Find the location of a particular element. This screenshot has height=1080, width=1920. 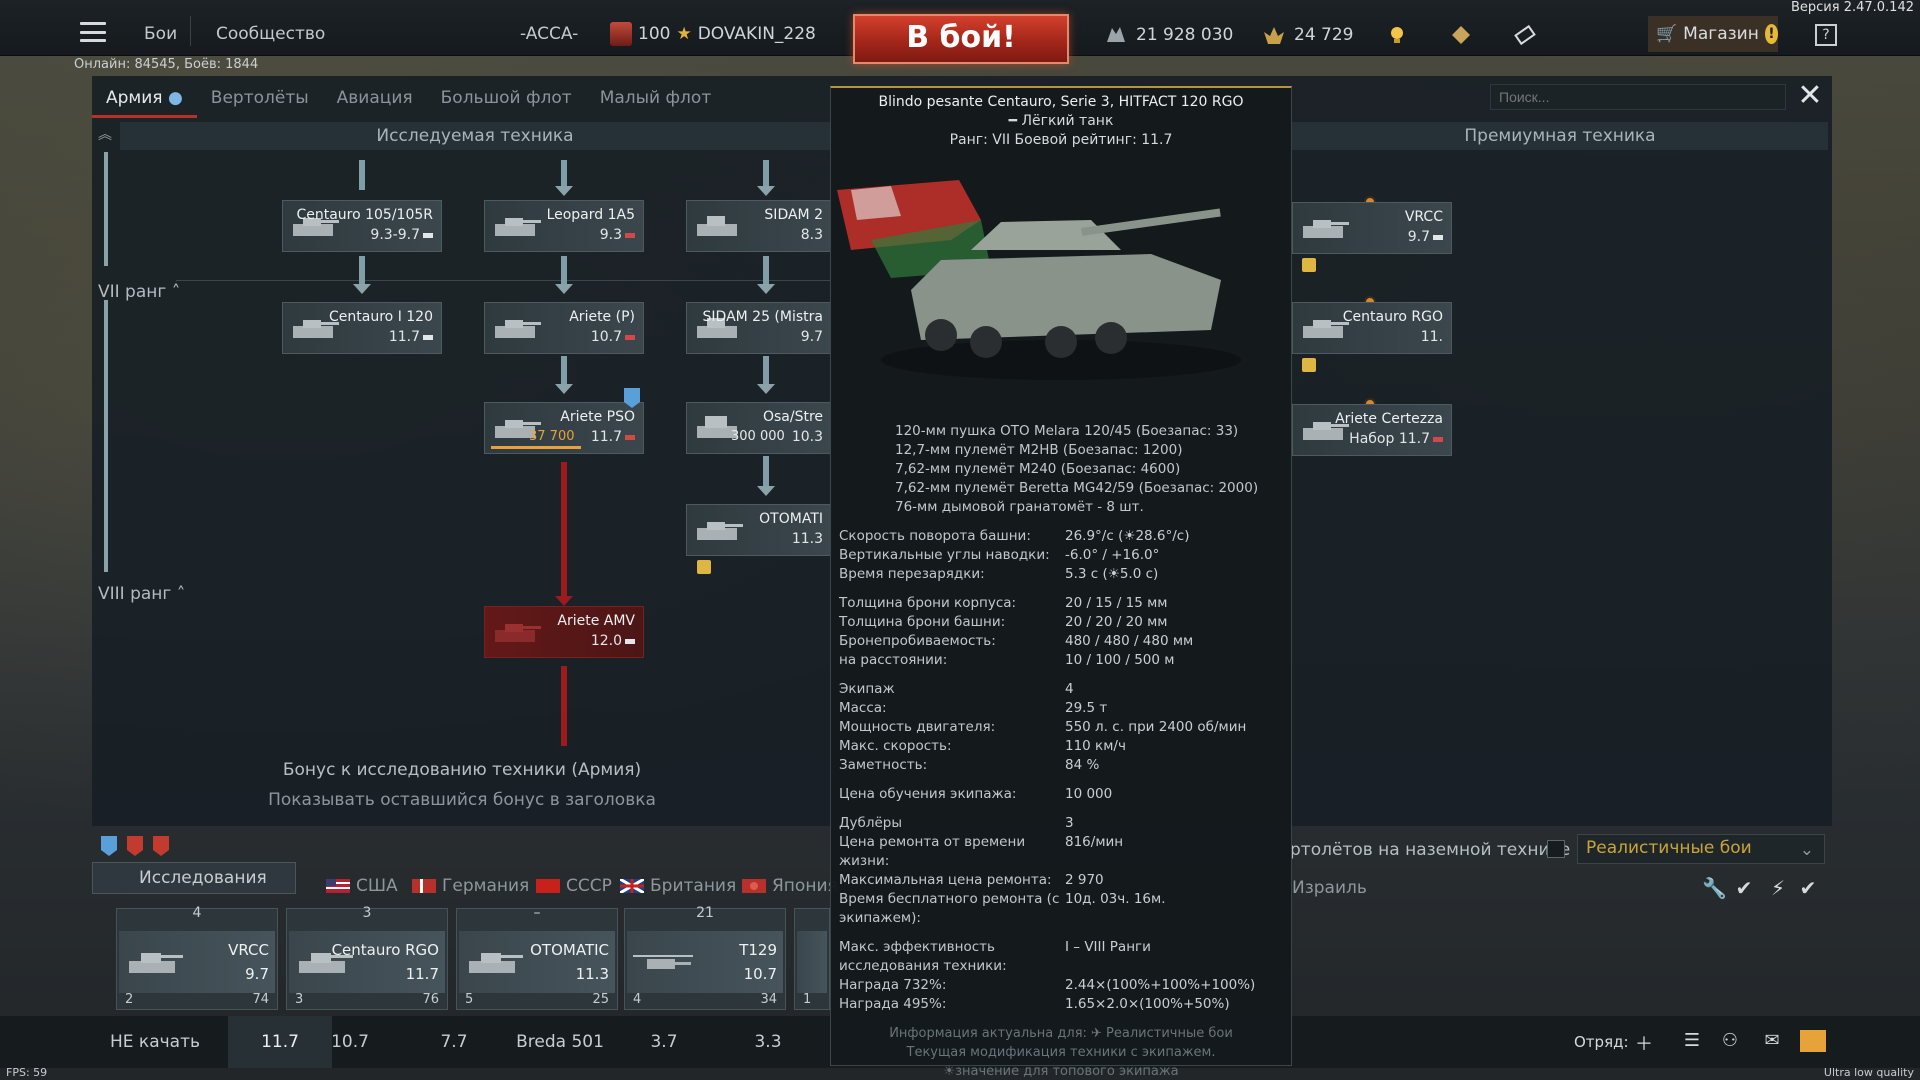

research-dropdown: Исследования is located at coordinates (194, 878).